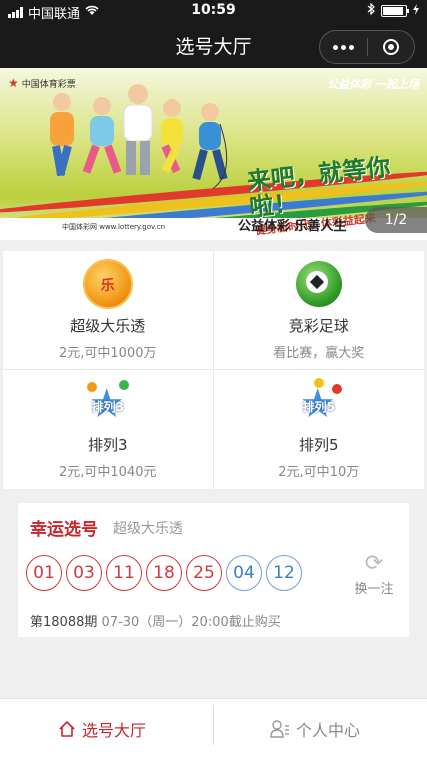 The height and width of the screenshot is (779, 427). Describe the element at coordinates (114, 227) in the screenshot. I see `banner-url: 中国体彩网 www.lottery.gov.cn` at that location.